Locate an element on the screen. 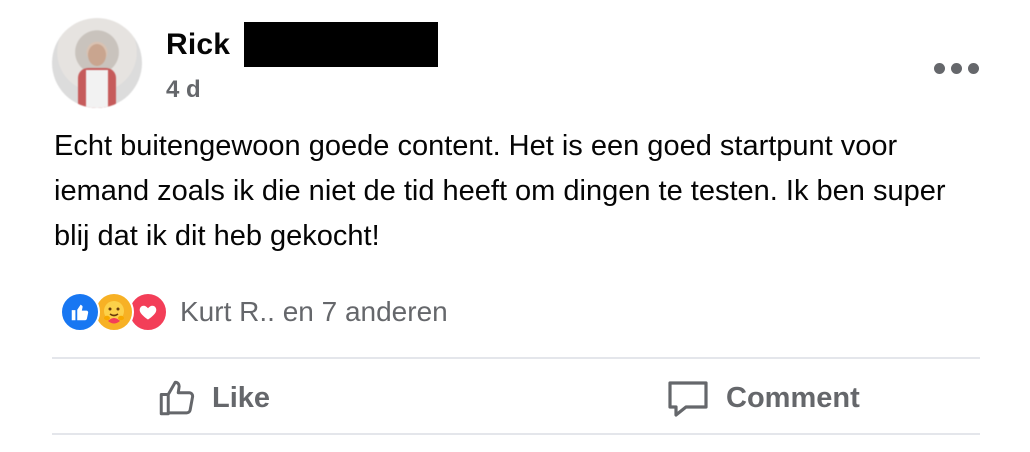 The height and width of the screenshot is (452, 1030). thumbs-up-icon is located at coordinates (177, 398).